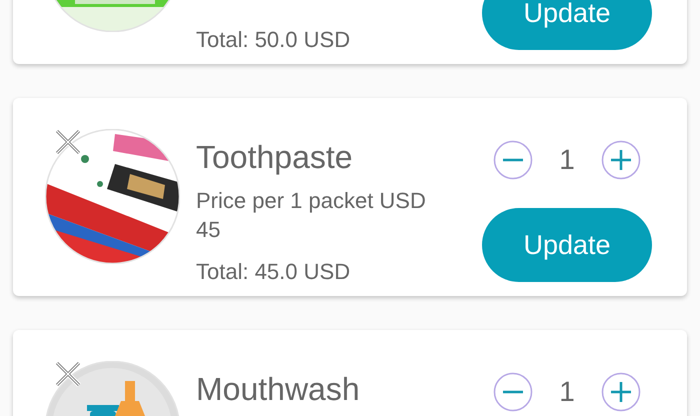 Image resolution: width=700 pixels, height=416 pixels. Describe the element at coordinates (275, 157) in the screenshot. I see `product-name: Toothpaste` at that location.